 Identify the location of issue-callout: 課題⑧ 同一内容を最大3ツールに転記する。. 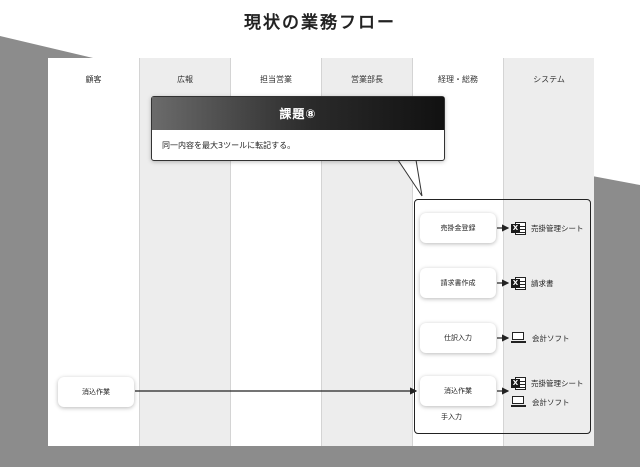
(298, 128).